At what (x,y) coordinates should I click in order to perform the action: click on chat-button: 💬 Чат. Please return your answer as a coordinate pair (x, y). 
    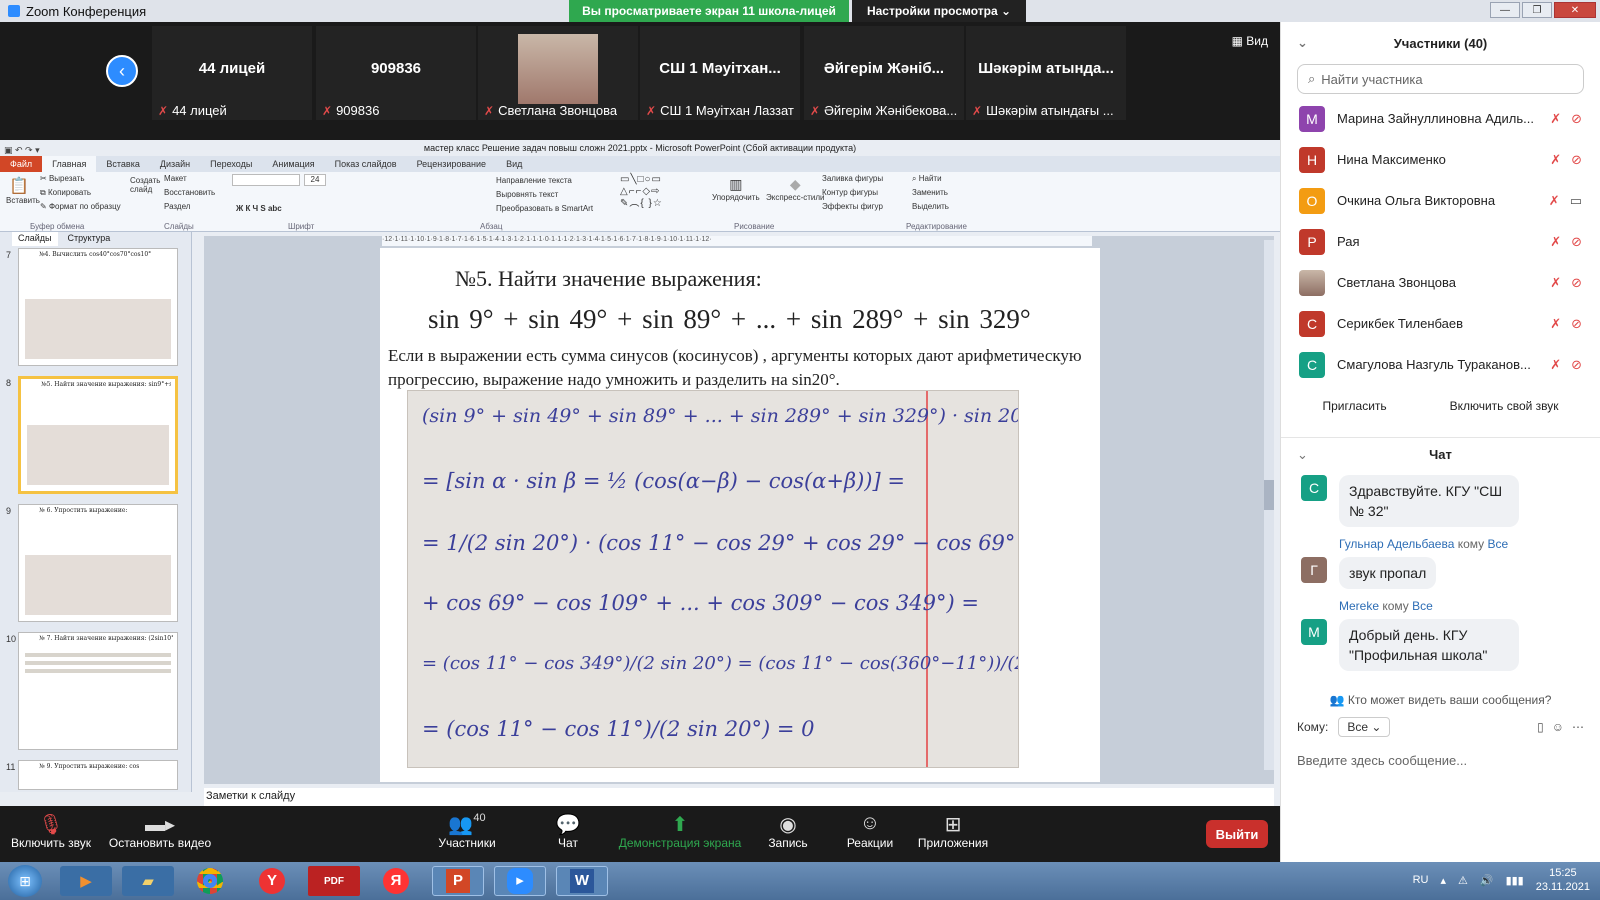
    Looking at the image, I should click on (568, 831).